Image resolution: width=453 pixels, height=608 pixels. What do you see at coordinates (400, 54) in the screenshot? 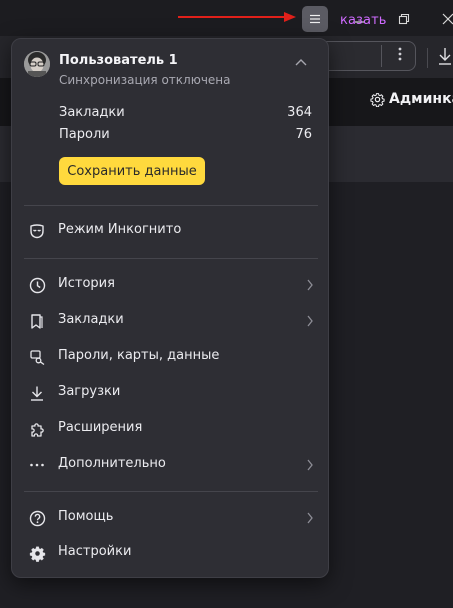
I see `kebab-icon` at bounding box center [400, 54].